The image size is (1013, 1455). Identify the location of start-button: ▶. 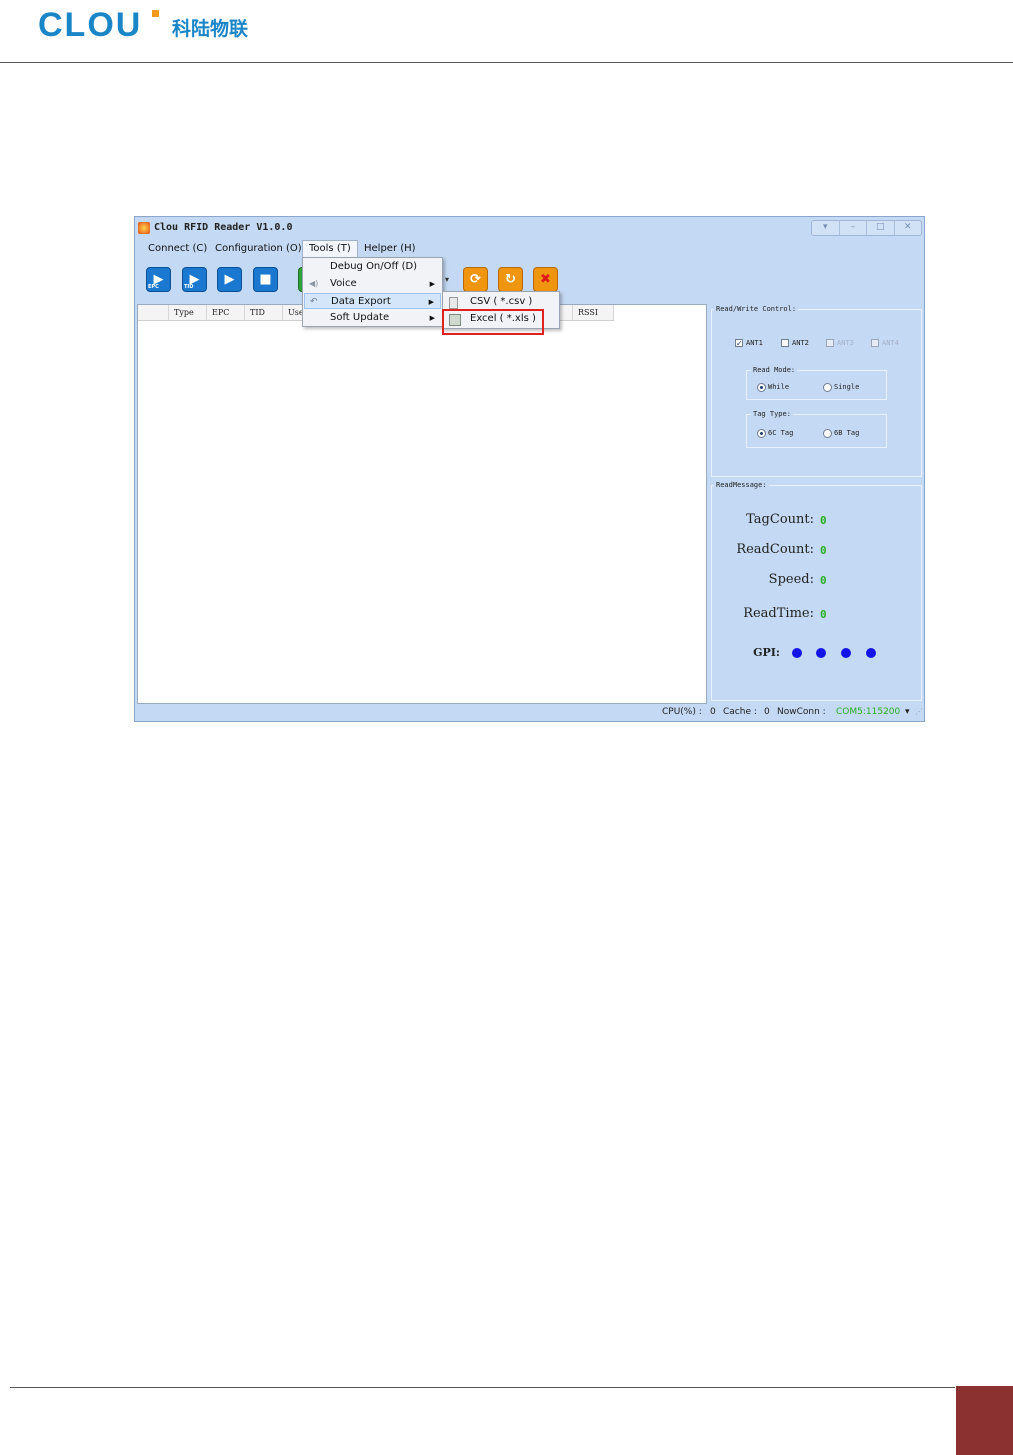
(229, 279).